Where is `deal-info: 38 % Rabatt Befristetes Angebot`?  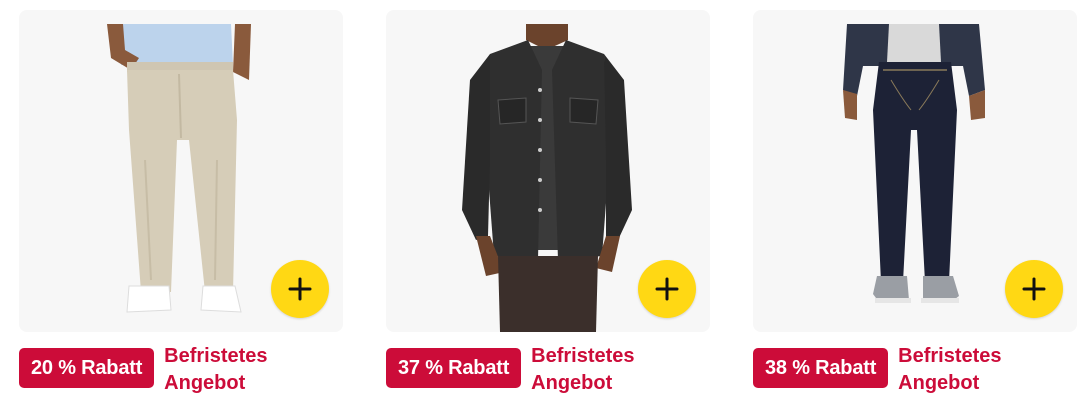 deal-info: 38 % Rabatt Befristetes Angebot is located at coordinates (885, 370).